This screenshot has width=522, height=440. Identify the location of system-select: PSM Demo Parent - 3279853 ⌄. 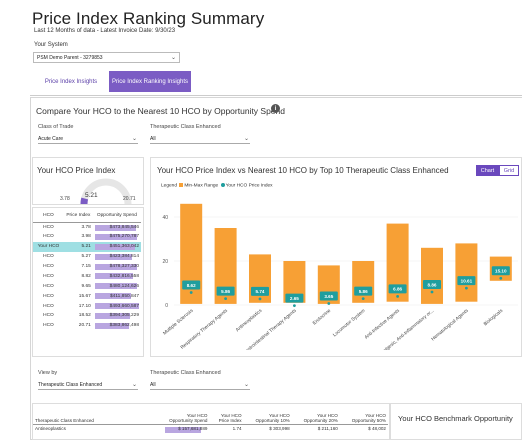
(106, 57).